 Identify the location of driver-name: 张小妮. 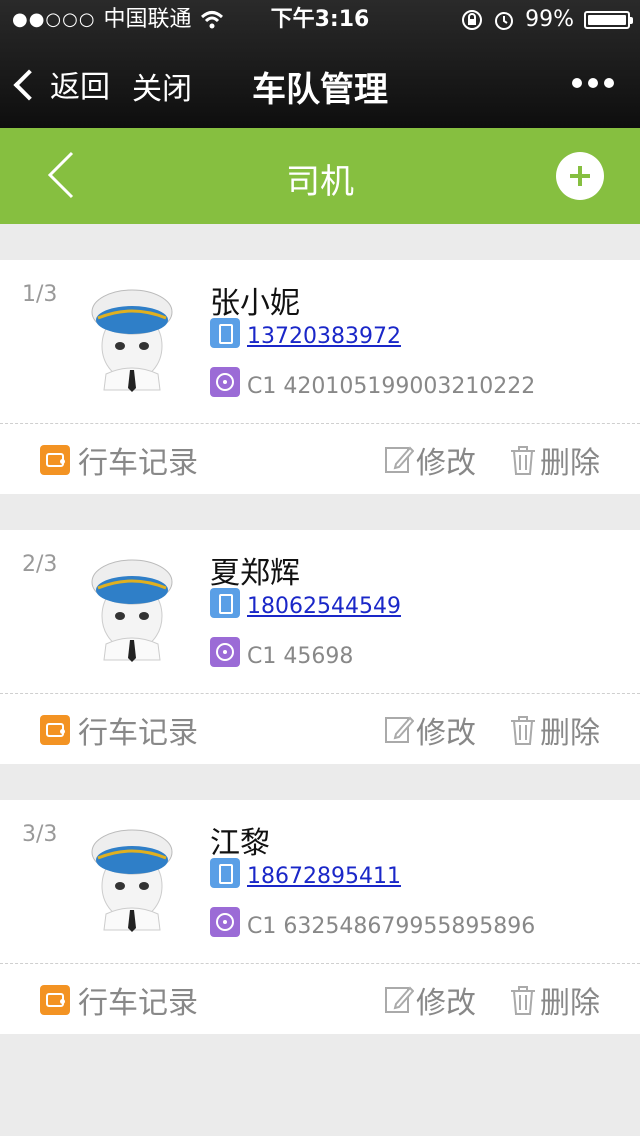
(255, 303).